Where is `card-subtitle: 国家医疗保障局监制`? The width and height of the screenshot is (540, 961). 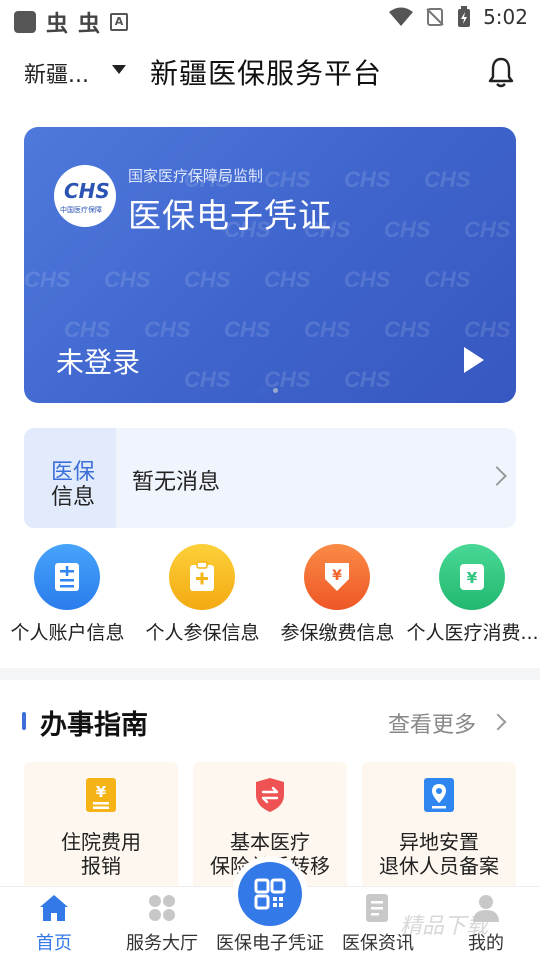 card-subtitle: 国家医疗保障局监制 is located at coordinates (196, 176).